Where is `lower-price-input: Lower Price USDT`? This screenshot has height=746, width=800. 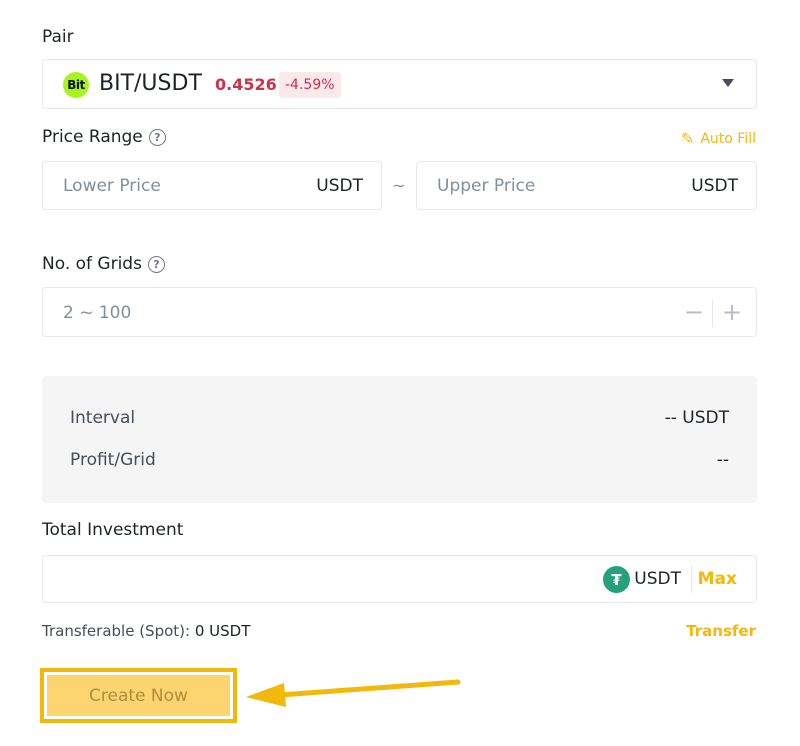
lower-price-input: Lower Price USDT is located at coordinates (212, 185).